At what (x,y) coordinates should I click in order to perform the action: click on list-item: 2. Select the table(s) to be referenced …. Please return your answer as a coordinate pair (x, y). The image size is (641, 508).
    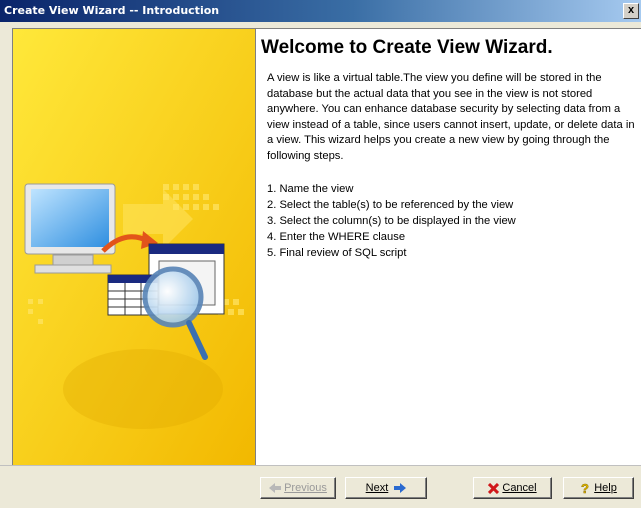
    Looking at the image, I should click on (390, 205).